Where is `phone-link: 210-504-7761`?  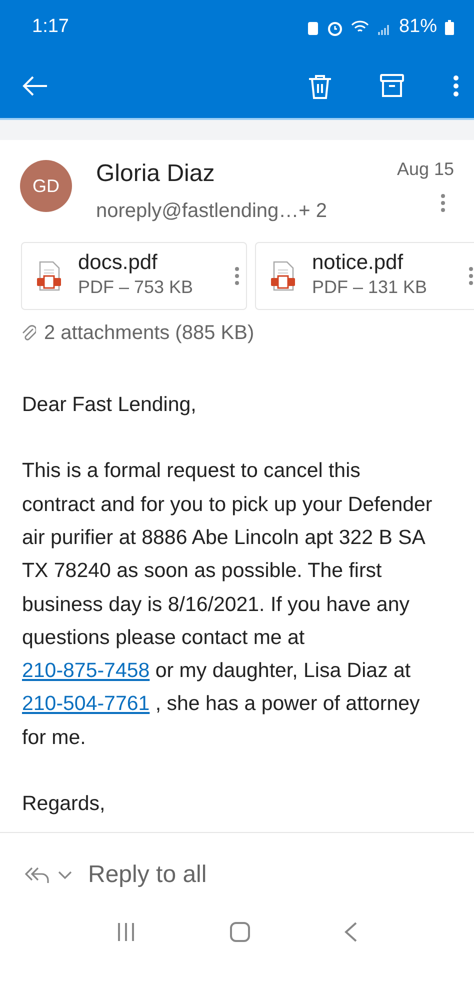
phone-link: 210-504-7761 is located at coordinates (86, 704).